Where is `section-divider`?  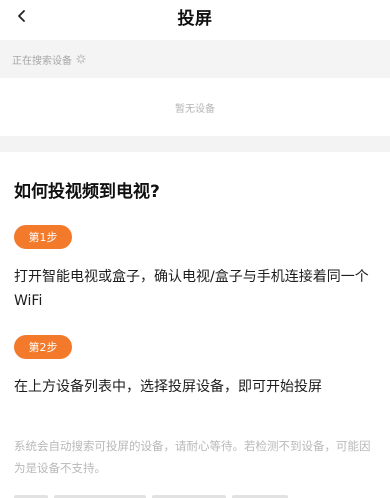
section-divider is located at coordinates (195, 144).